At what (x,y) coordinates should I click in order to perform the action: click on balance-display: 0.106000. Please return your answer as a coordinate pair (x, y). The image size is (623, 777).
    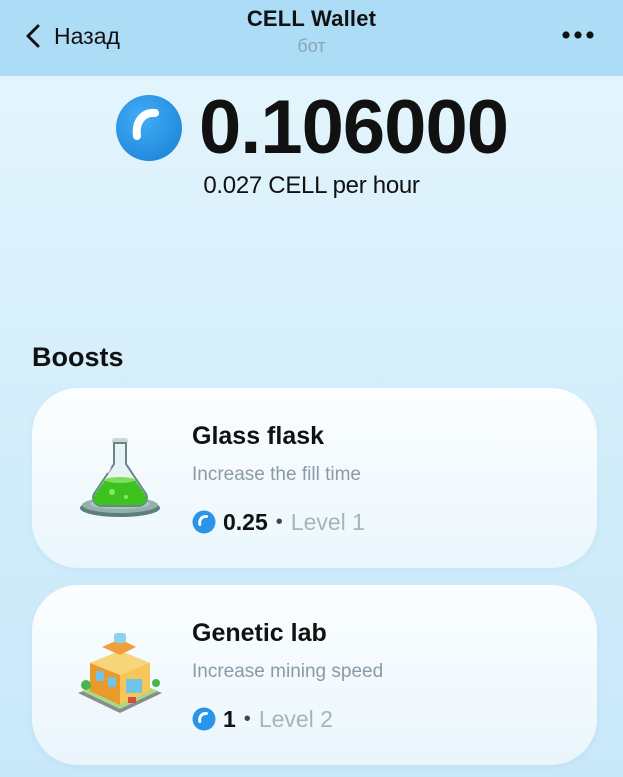
    Looking at the image, I should click on (311, 128).